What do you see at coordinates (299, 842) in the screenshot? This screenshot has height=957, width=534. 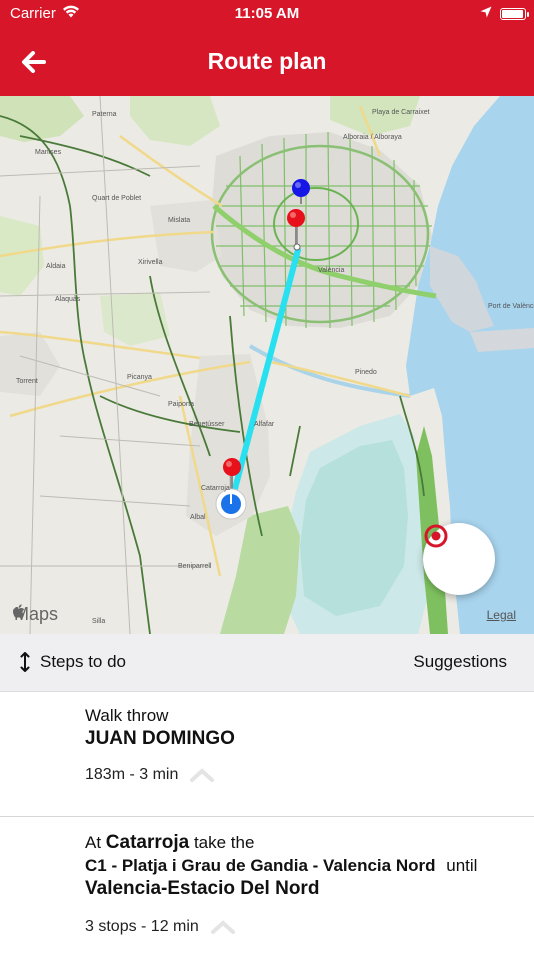 I see `step-station-line: At Catarroja take the` at bounding box center [299, 842].